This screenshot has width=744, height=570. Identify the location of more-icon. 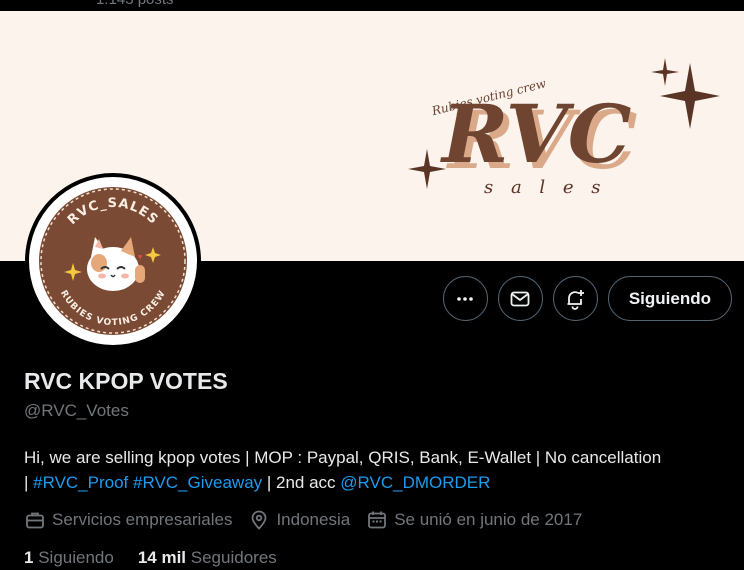
(465, 298).